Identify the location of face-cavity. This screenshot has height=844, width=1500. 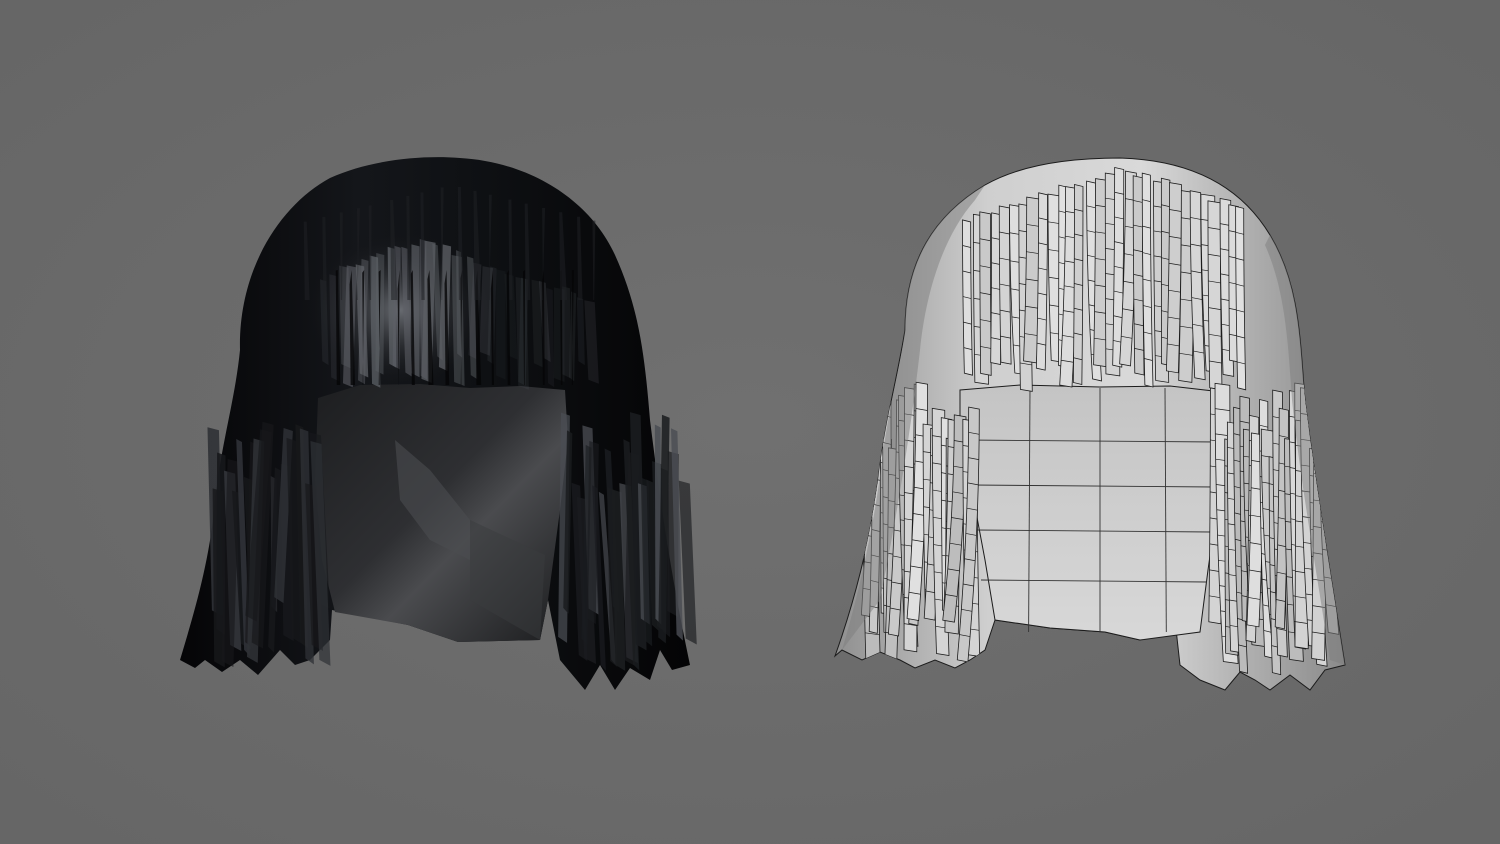
(1092, 512).